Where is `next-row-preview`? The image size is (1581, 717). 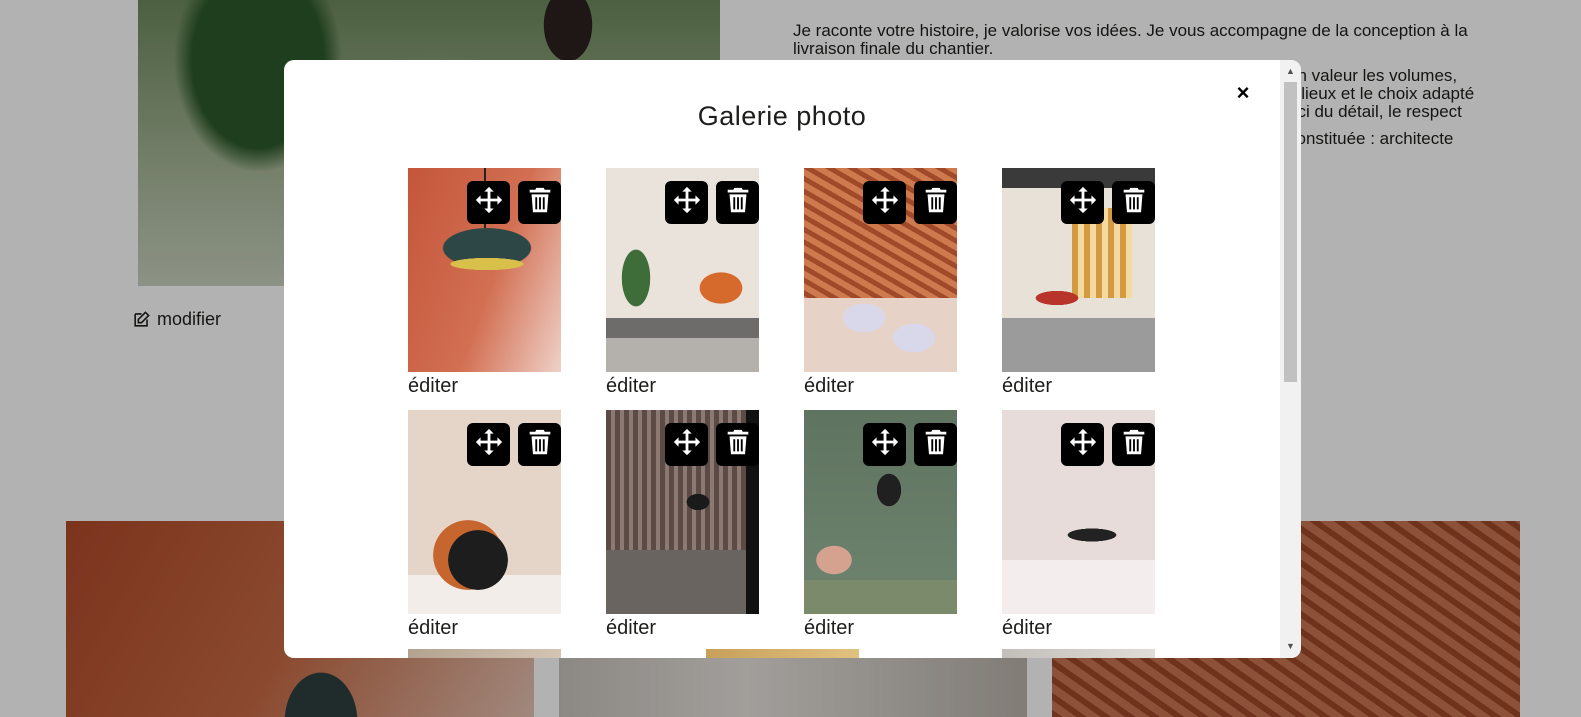 next-row-preview is located at coordinates (808, 653).